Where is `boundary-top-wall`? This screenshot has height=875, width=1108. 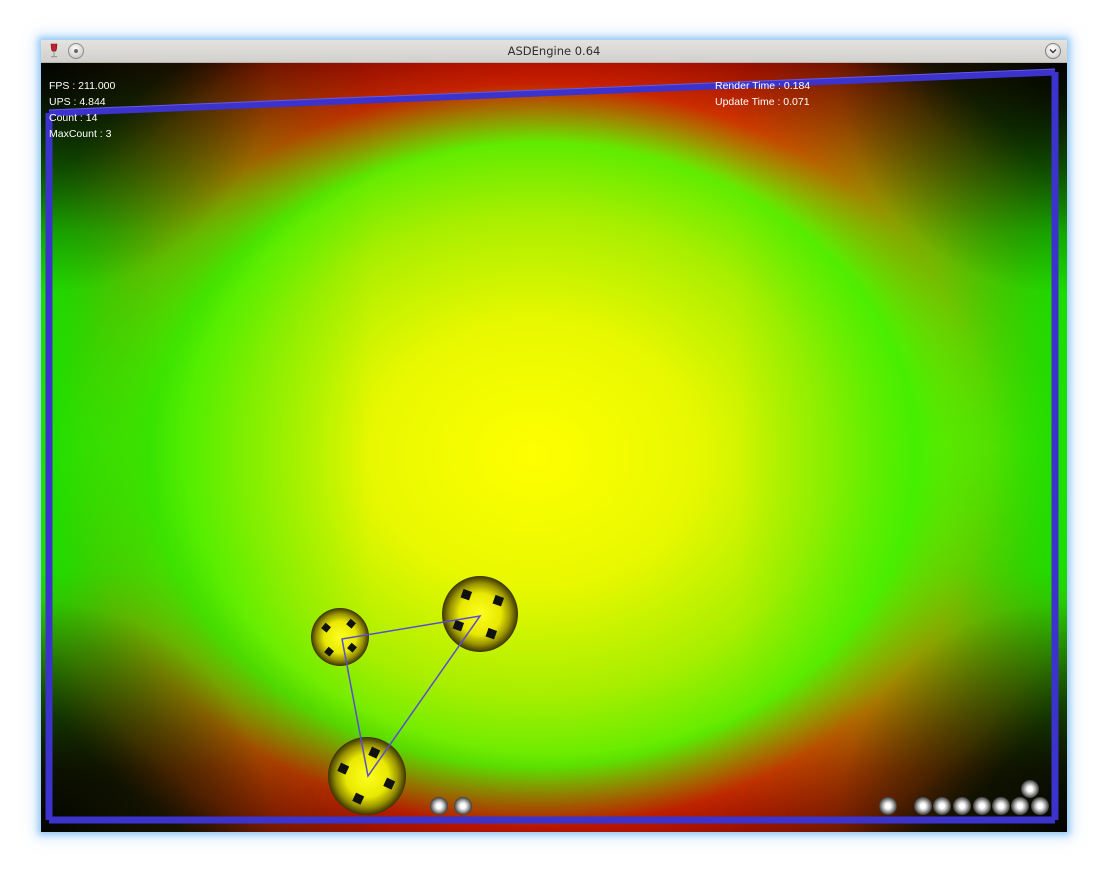 boundary-top-wall is located at coordinates (552, 92).